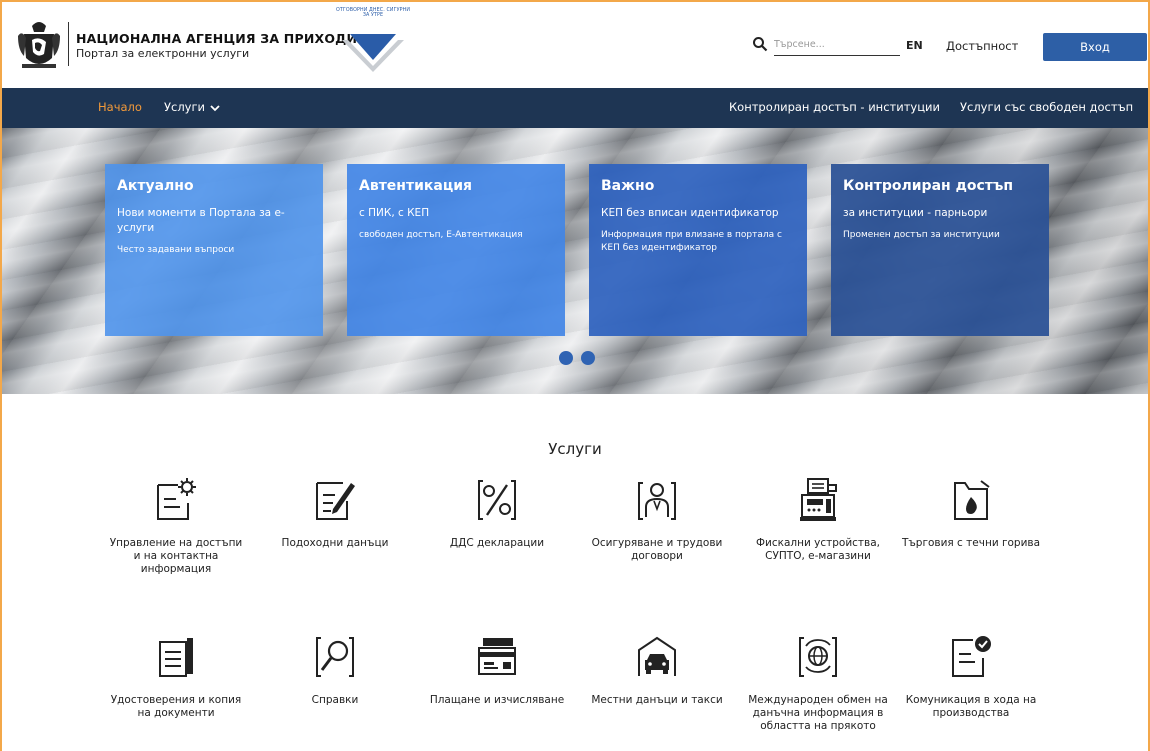  I want to click on person-icon, so click(657, 501).